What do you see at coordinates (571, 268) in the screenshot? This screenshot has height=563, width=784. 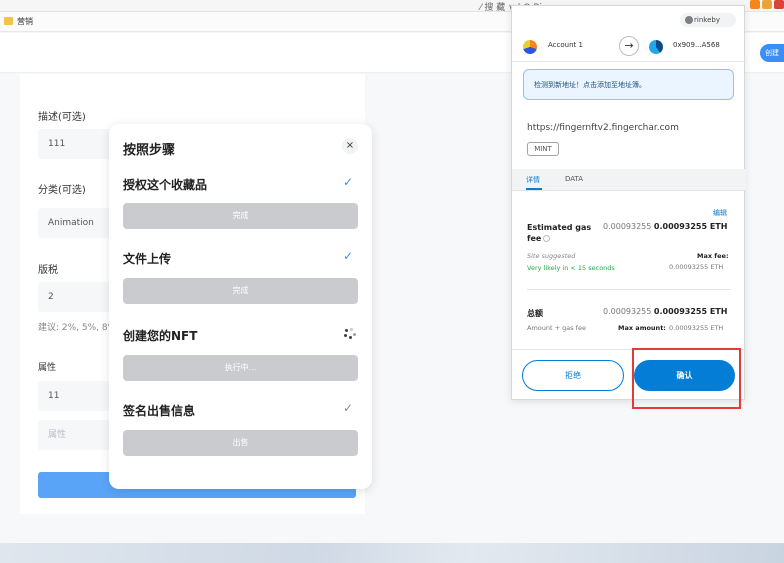 I see `gas-timing-text: Very likely in < 15 seconds` at bounding box center [571, 268].